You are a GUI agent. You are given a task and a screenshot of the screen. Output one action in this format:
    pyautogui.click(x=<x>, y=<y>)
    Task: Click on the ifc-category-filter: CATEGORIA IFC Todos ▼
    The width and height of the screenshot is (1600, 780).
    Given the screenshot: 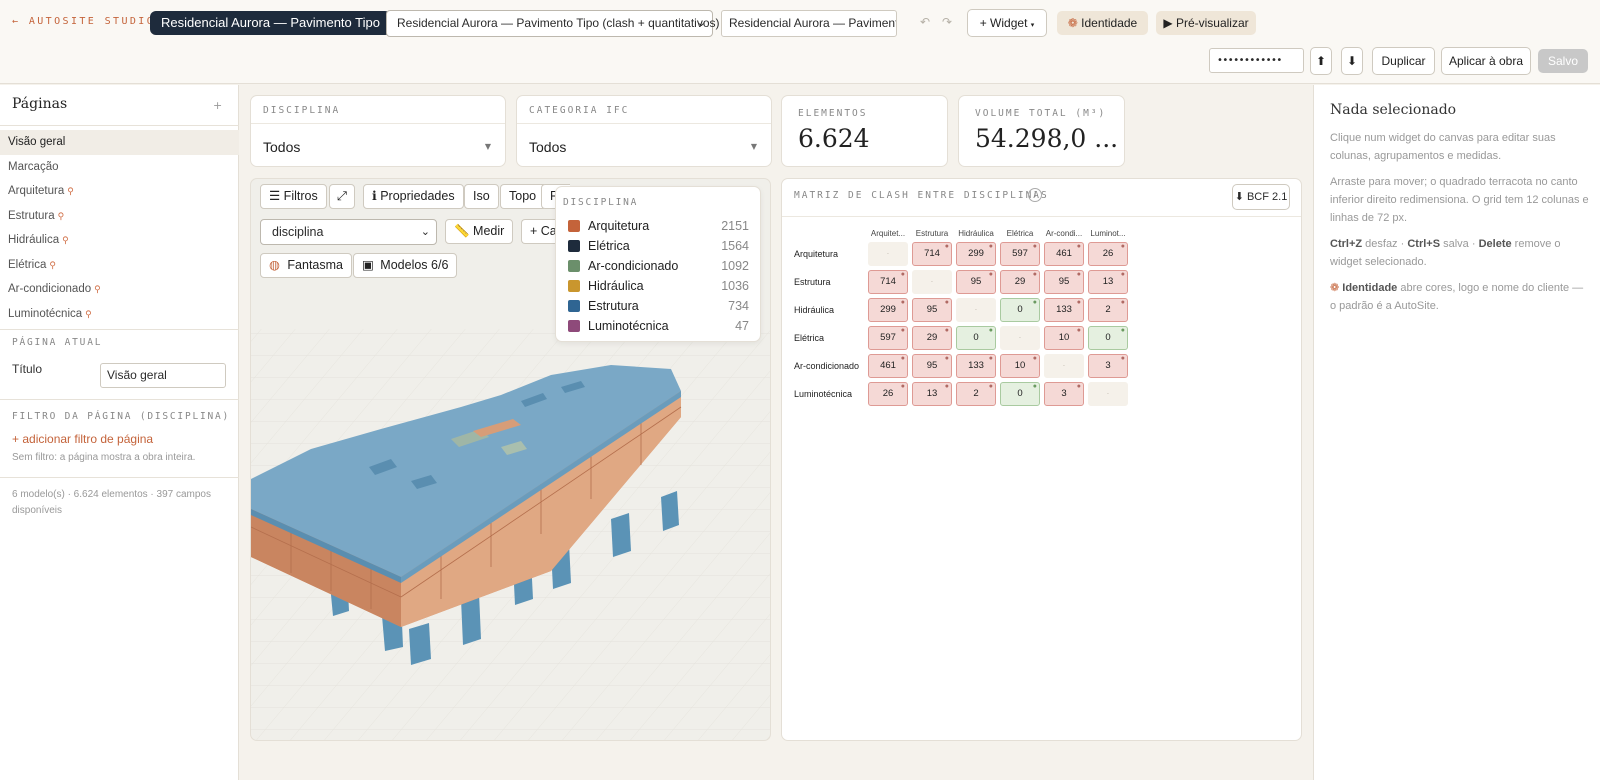 What is the action you would take?
    pyautogui.click(x=644, y=131)
    